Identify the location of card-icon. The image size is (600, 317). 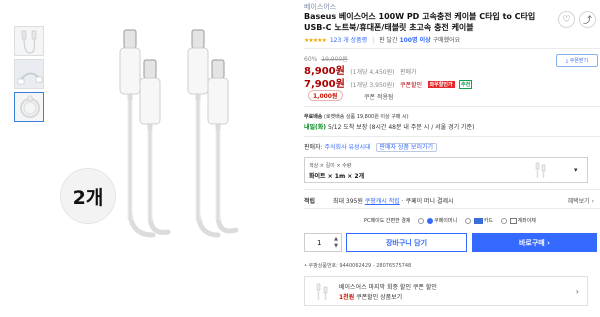
(478, 220).